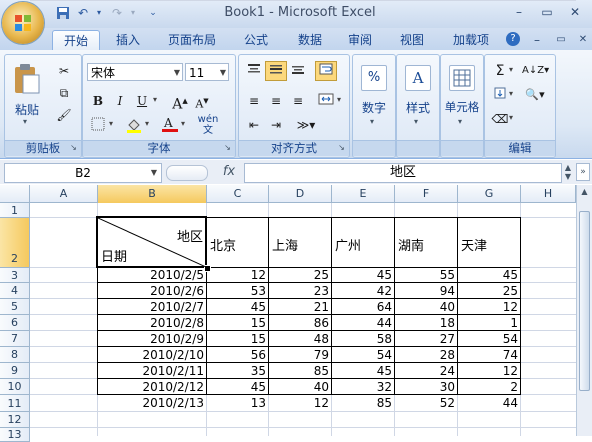  What do you see at coordinates (425, 387) in the screenshot?
I see `value-cell: 30` at bounding box center [425, 387].